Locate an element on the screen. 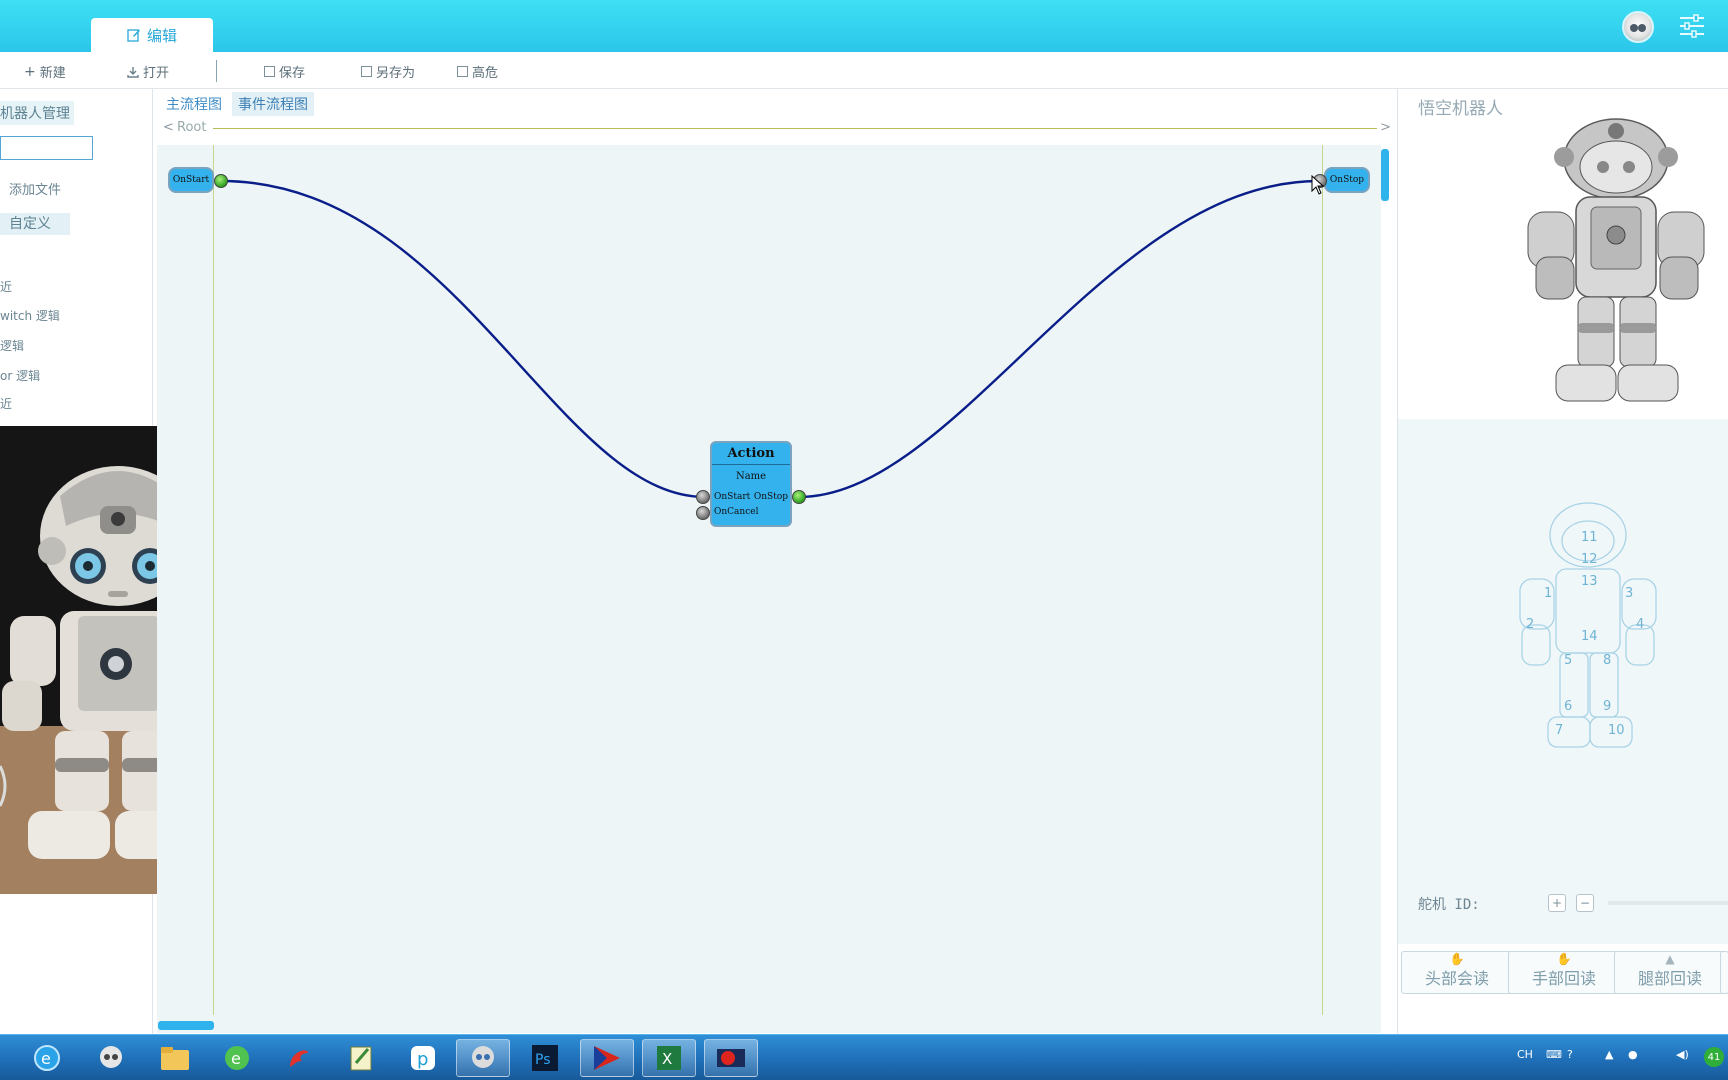 This screenshot has width=1728, height=1080. robot-panel-title: 悟空机器人 is located at coordinates (1460, 109).